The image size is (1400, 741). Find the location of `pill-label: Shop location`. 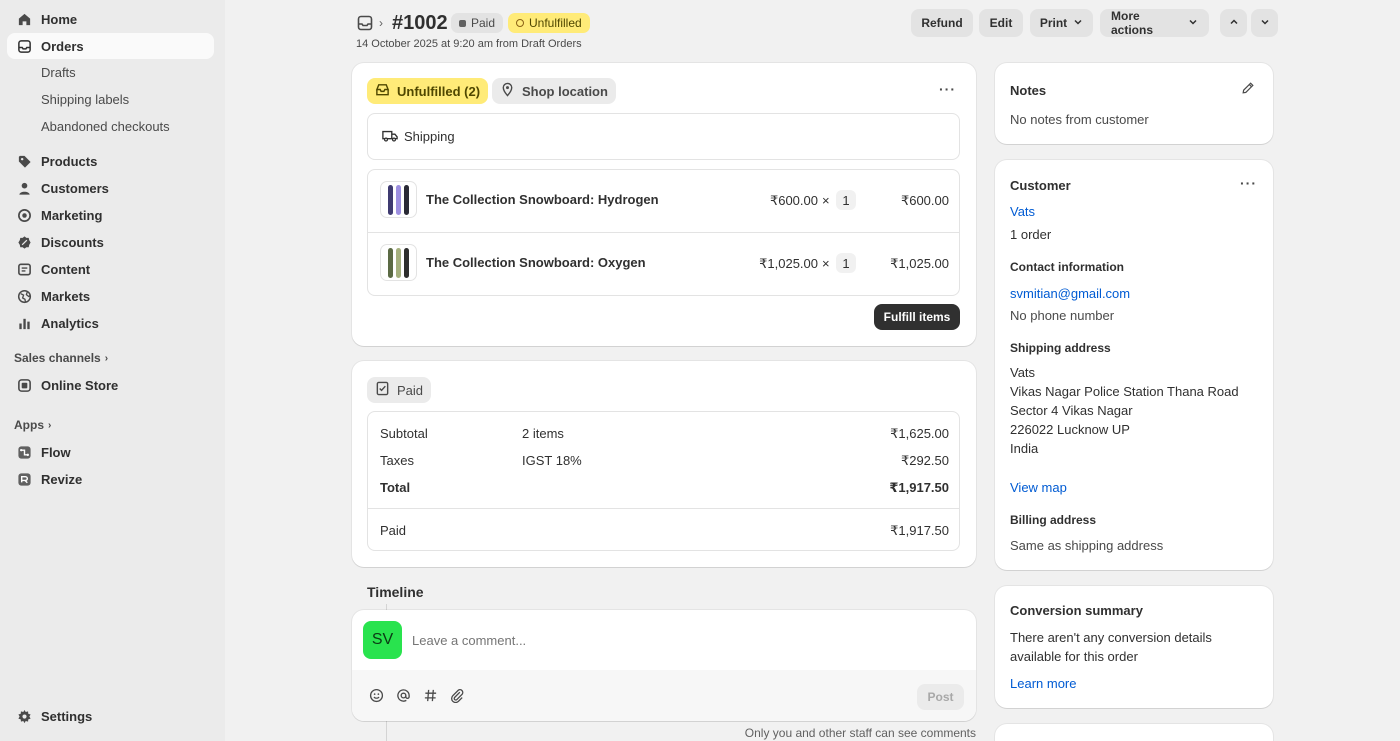

pill-label: Shop location is located at coordinates (565, 91).